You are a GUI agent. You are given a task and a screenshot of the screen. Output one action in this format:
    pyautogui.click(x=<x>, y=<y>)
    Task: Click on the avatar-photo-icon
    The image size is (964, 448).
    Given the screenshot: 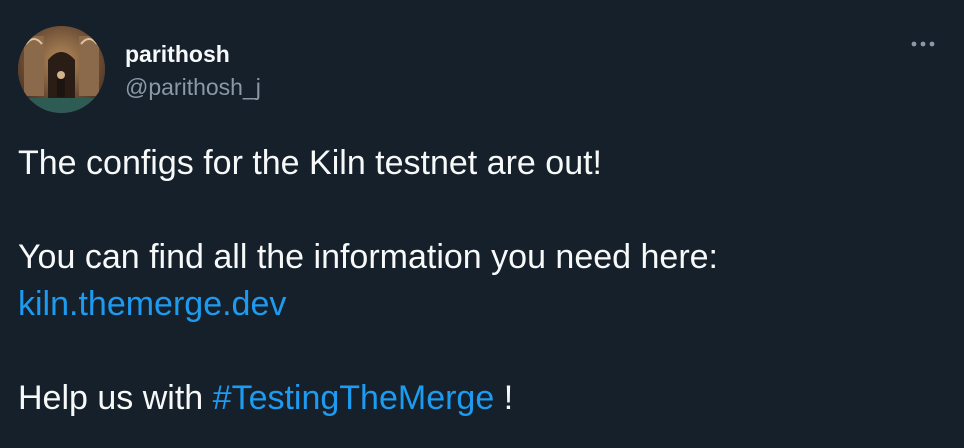 What is the action you would take?
    pyautogui.click(x=61, y=69)
    